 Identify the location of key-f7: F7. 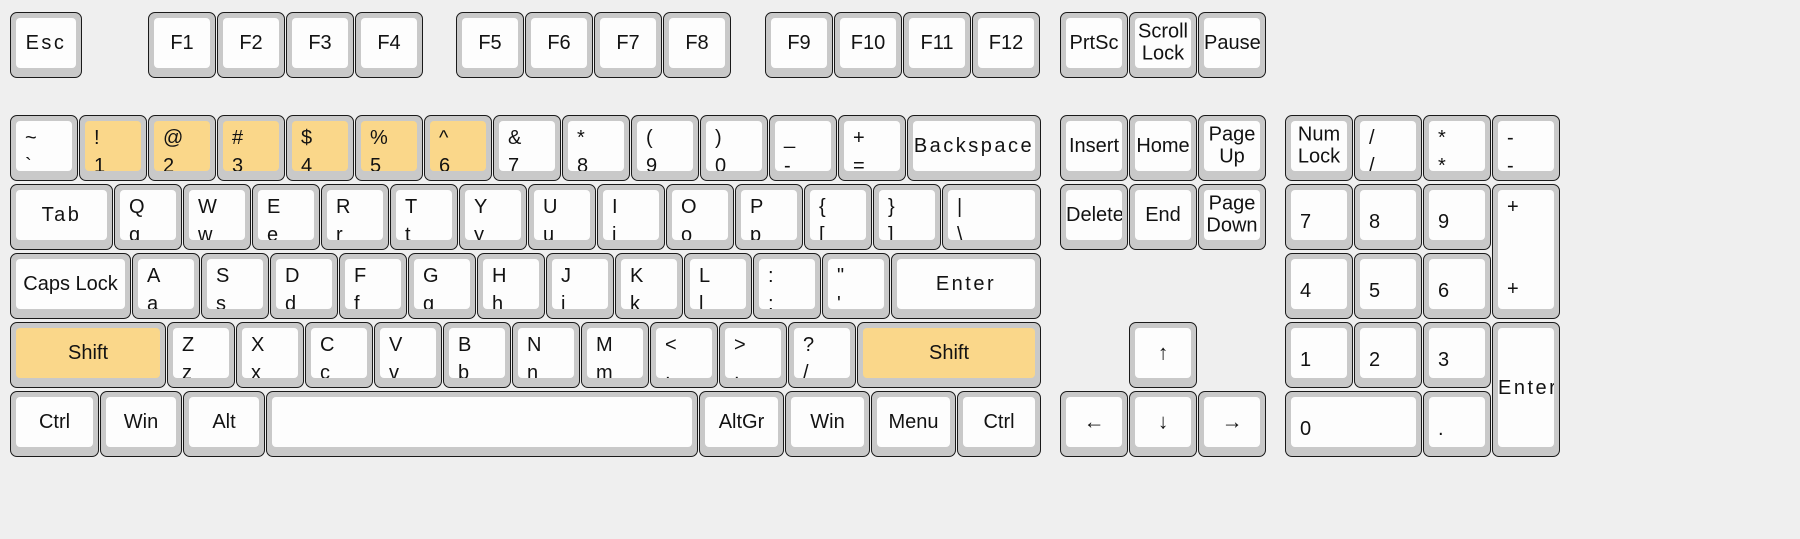
(628, 45).